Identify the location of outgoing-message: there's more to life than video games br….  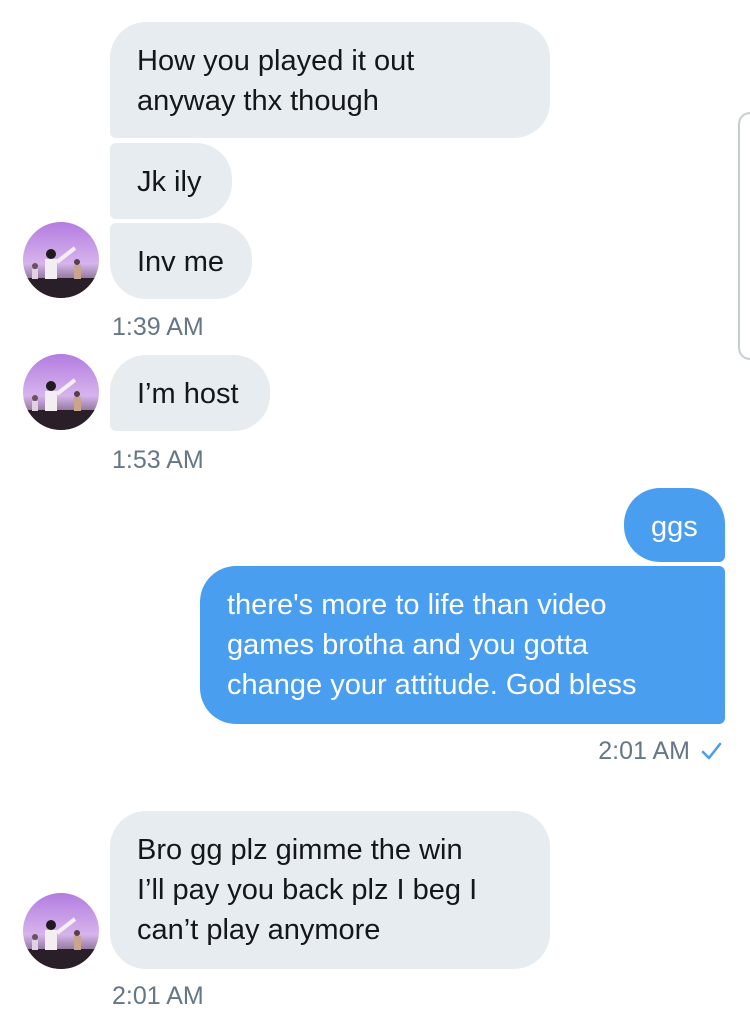
(462, 645).